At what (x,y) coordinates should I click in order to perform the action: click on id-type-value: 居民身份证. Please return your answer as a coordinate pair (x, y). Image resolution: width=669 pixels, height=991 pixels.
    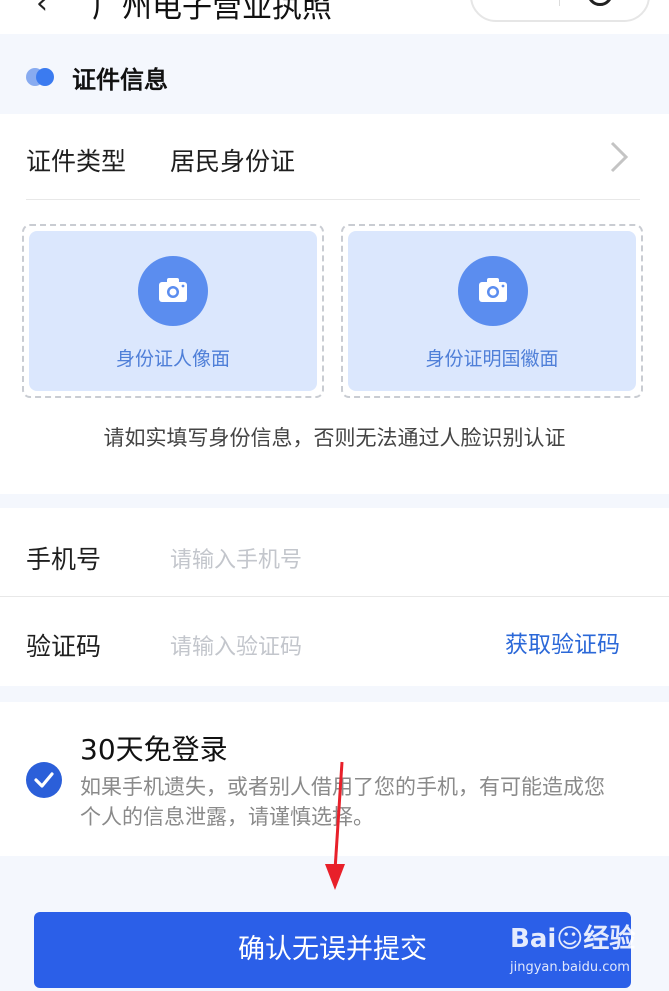
    Looking at the image, I should click on (233, 161).